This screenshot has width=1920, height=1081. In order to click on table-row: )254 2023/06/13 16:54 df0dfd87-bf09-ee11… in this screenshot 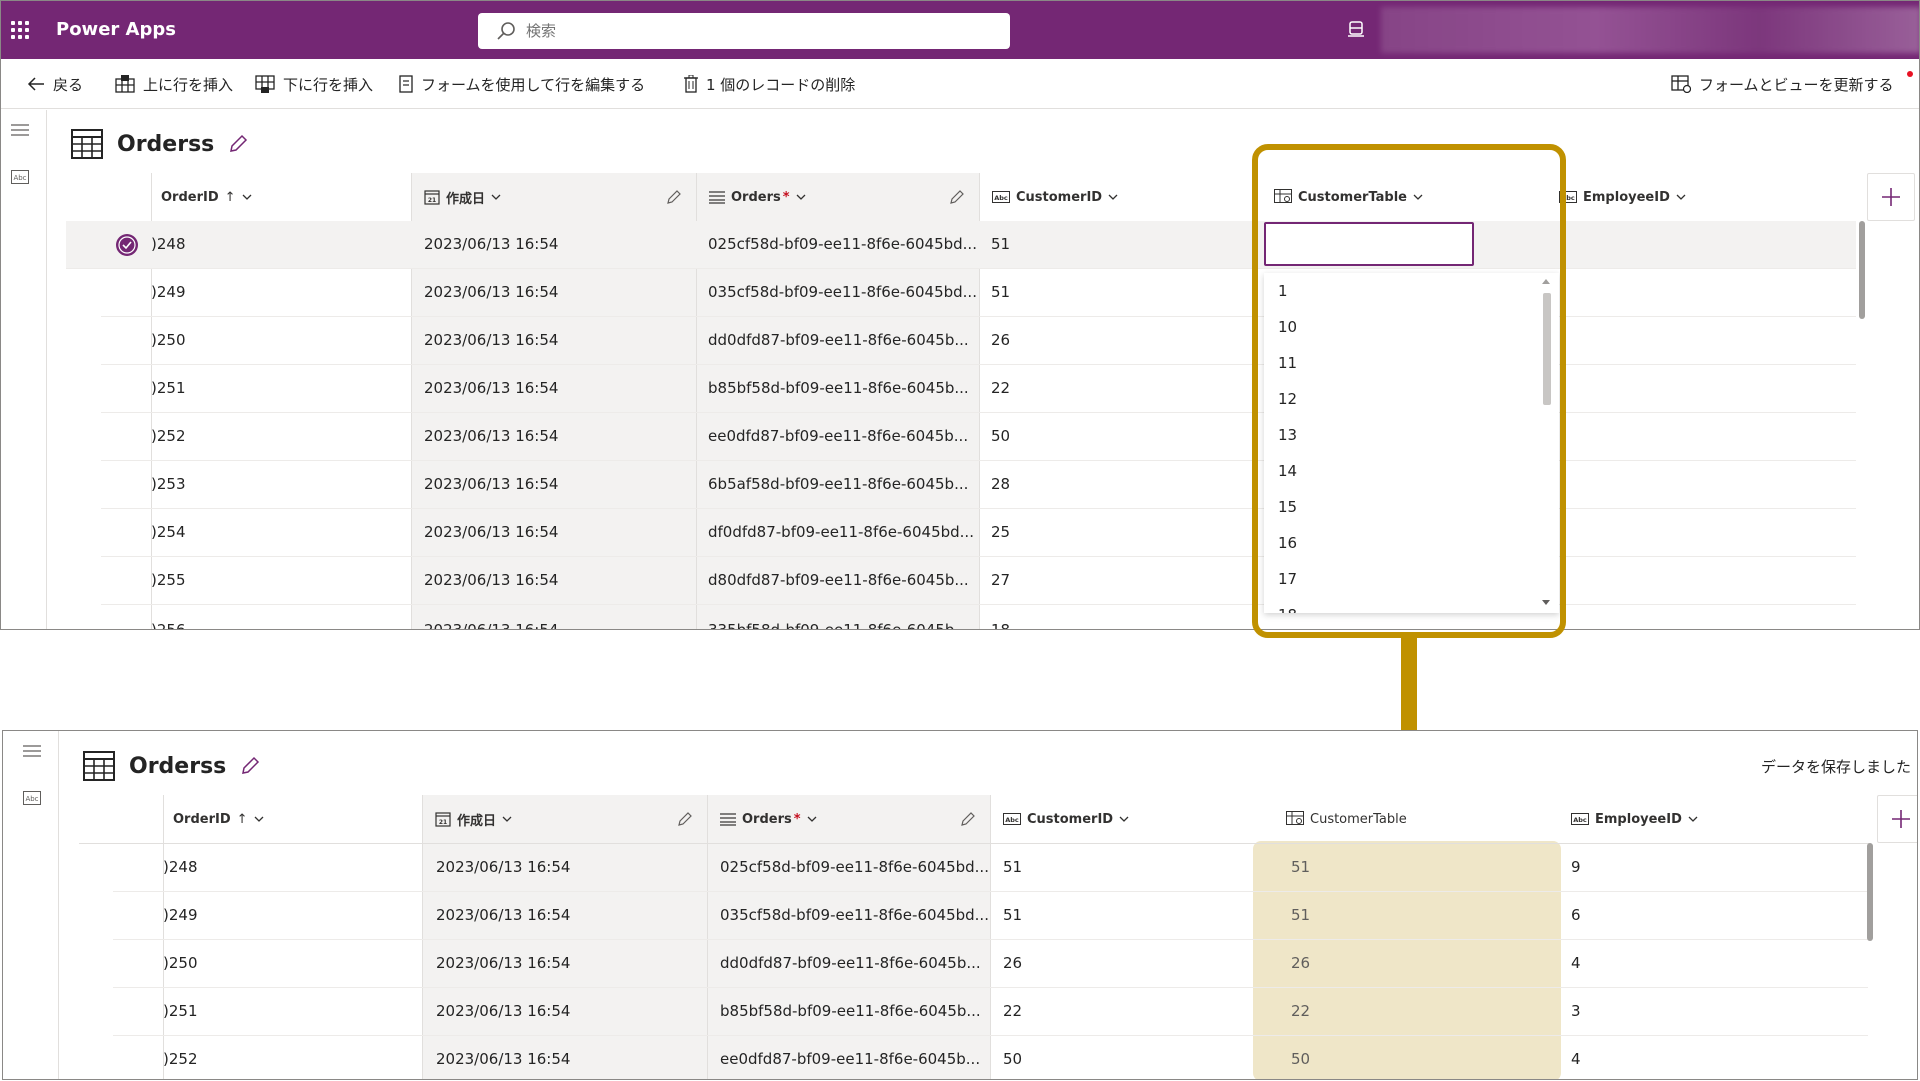, I will do `click(978, 533)`.